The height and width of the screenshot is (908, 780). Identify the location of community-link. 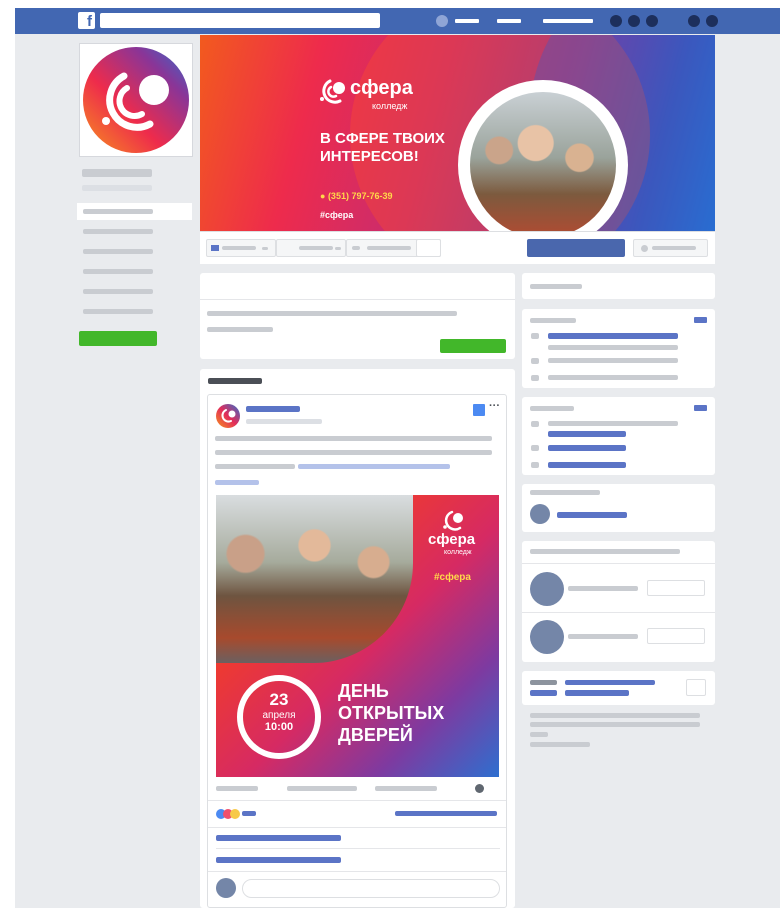
(613, 336).